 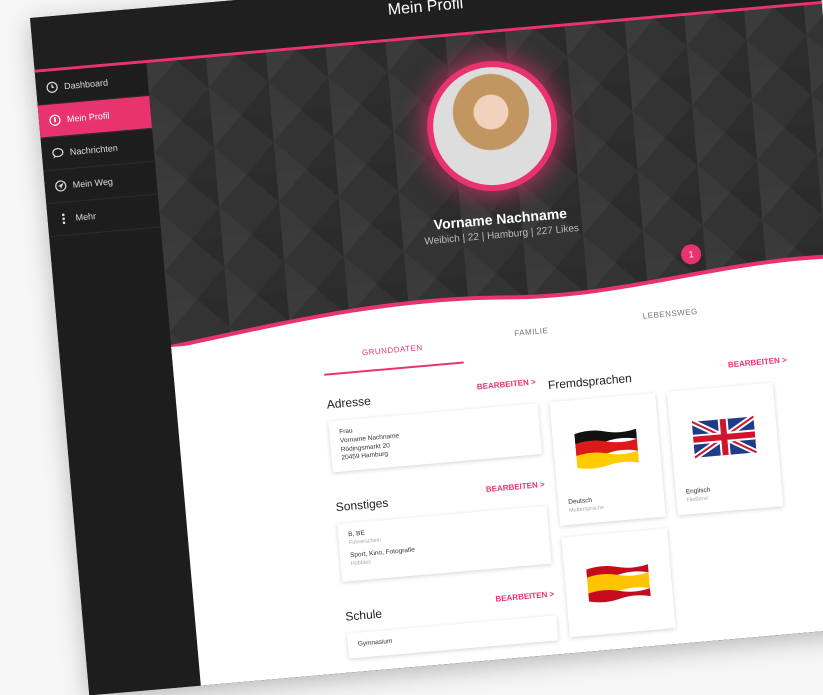 What do you see at coordinates (55, 120) in the screenshot?
I see `profile-icon` at bounding box center [55, 120].